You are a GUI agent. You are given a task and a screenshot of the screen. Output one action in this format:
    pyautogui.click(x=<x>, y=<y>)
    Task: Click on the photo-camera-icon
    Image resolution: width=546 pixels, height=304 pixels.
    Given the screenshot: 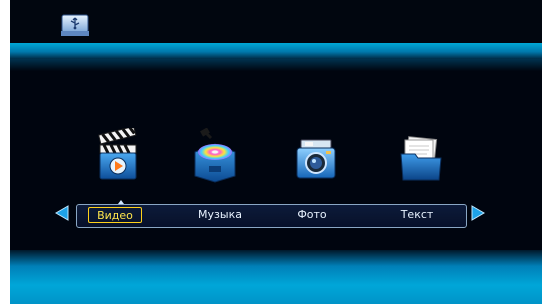 What is the action you would take?
    pyautogui.click(x=316, y=156)
    